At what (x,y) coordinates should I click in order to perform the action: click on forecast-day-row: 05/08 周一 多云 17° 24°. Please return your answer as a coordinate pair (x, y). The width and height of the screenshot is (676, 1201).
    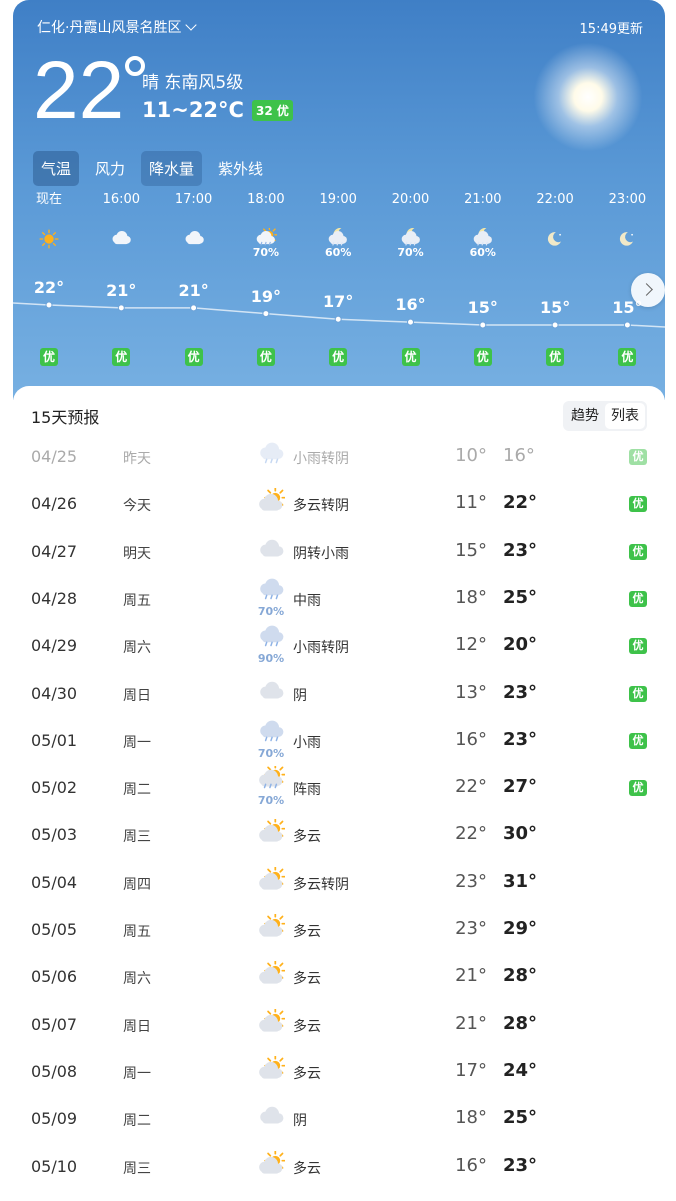
    Looking at the image, I should click on (339, 1072).